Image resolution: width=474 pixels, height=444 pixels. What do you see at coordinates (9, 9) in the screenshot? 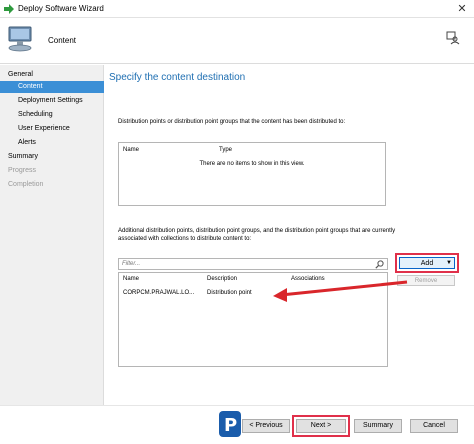
I see `wizard-app-icon` at bounding box center [9, 9].